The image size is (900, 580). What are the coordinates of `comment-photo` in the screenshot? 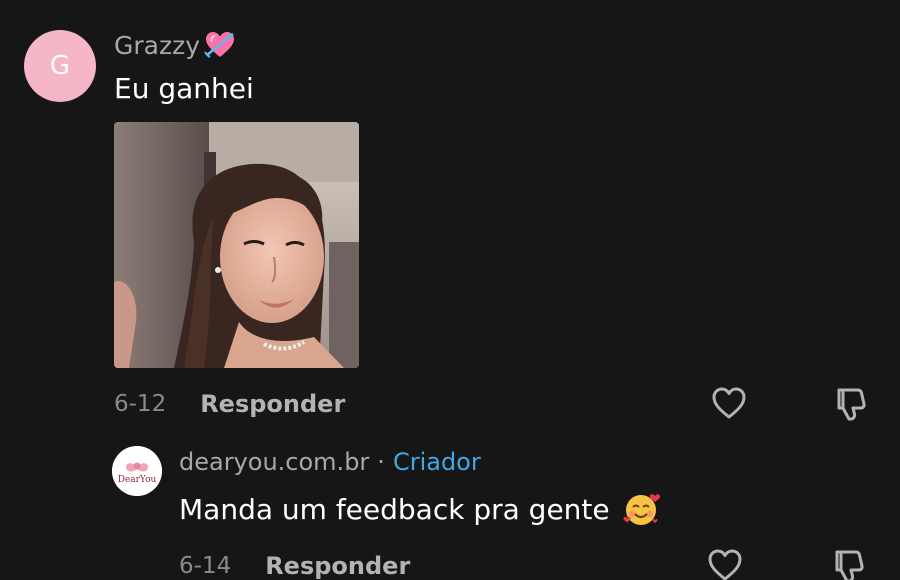 It's located at (236, 245).